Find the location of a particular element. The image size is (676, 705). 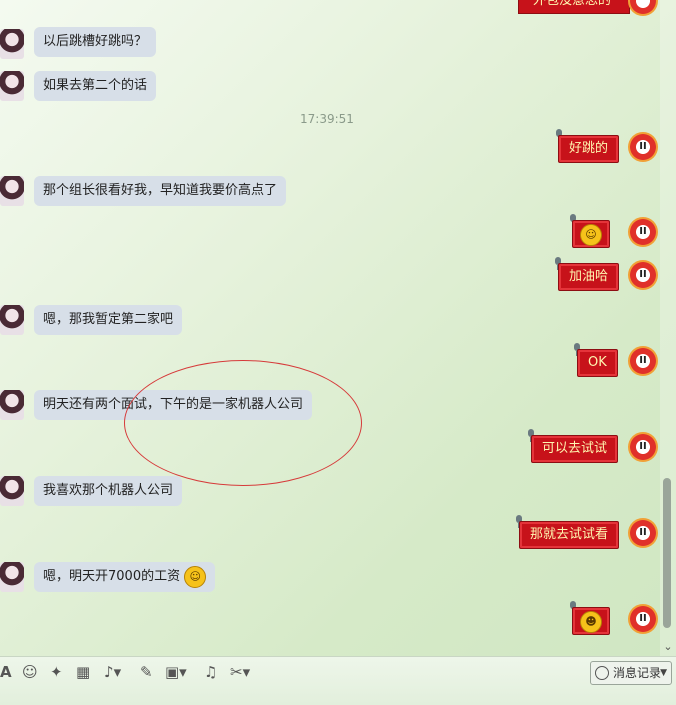

emoji-icon: ☺ is located at coordinates (30, 672).